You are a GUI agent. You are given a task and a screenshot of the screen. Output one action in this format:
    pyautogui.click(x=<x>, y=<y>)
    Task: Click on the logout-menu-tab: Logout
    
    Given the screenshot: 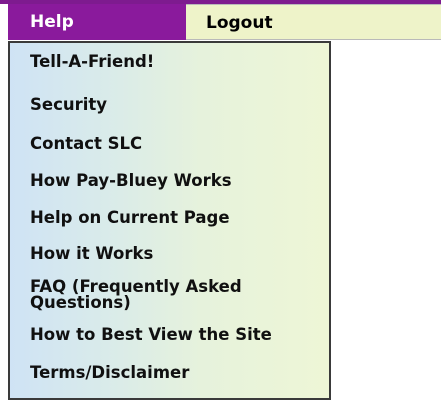 What is the action you would take?
    pyautogui.click(x=313, y=22)
    